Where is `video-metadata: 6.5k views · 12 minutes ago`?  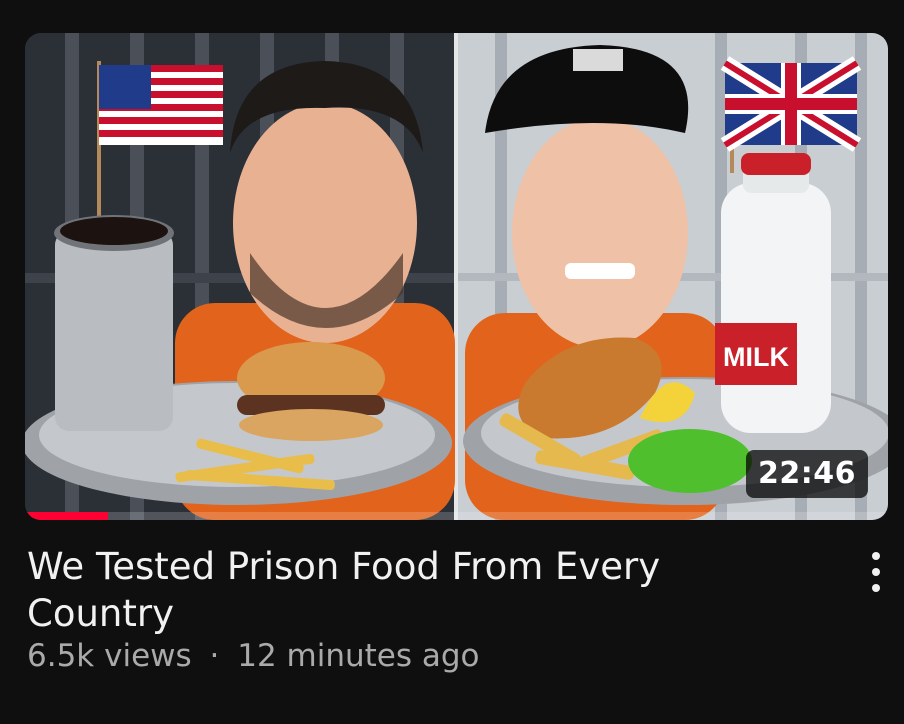
video-metadata: 6.5k views · 12 minutes ago is located at coordinates (253, 656).